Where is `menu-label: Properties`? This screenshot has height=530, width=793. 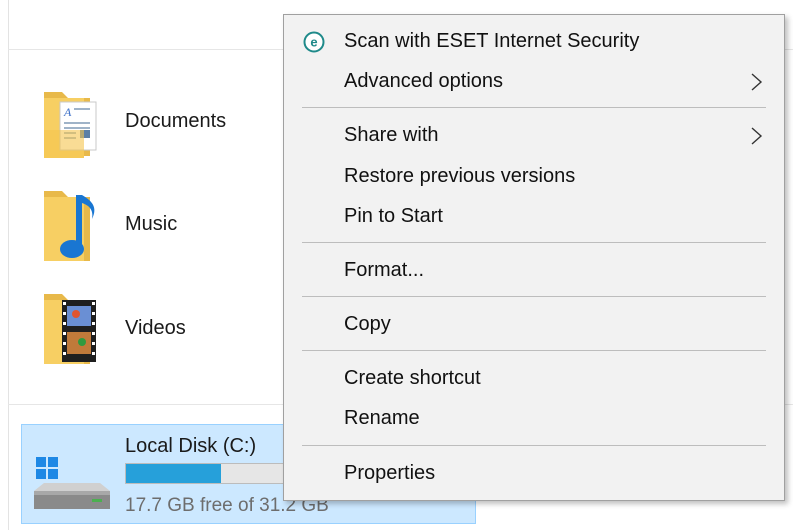 menu-label: Properties is located at coordinates (390, 473).